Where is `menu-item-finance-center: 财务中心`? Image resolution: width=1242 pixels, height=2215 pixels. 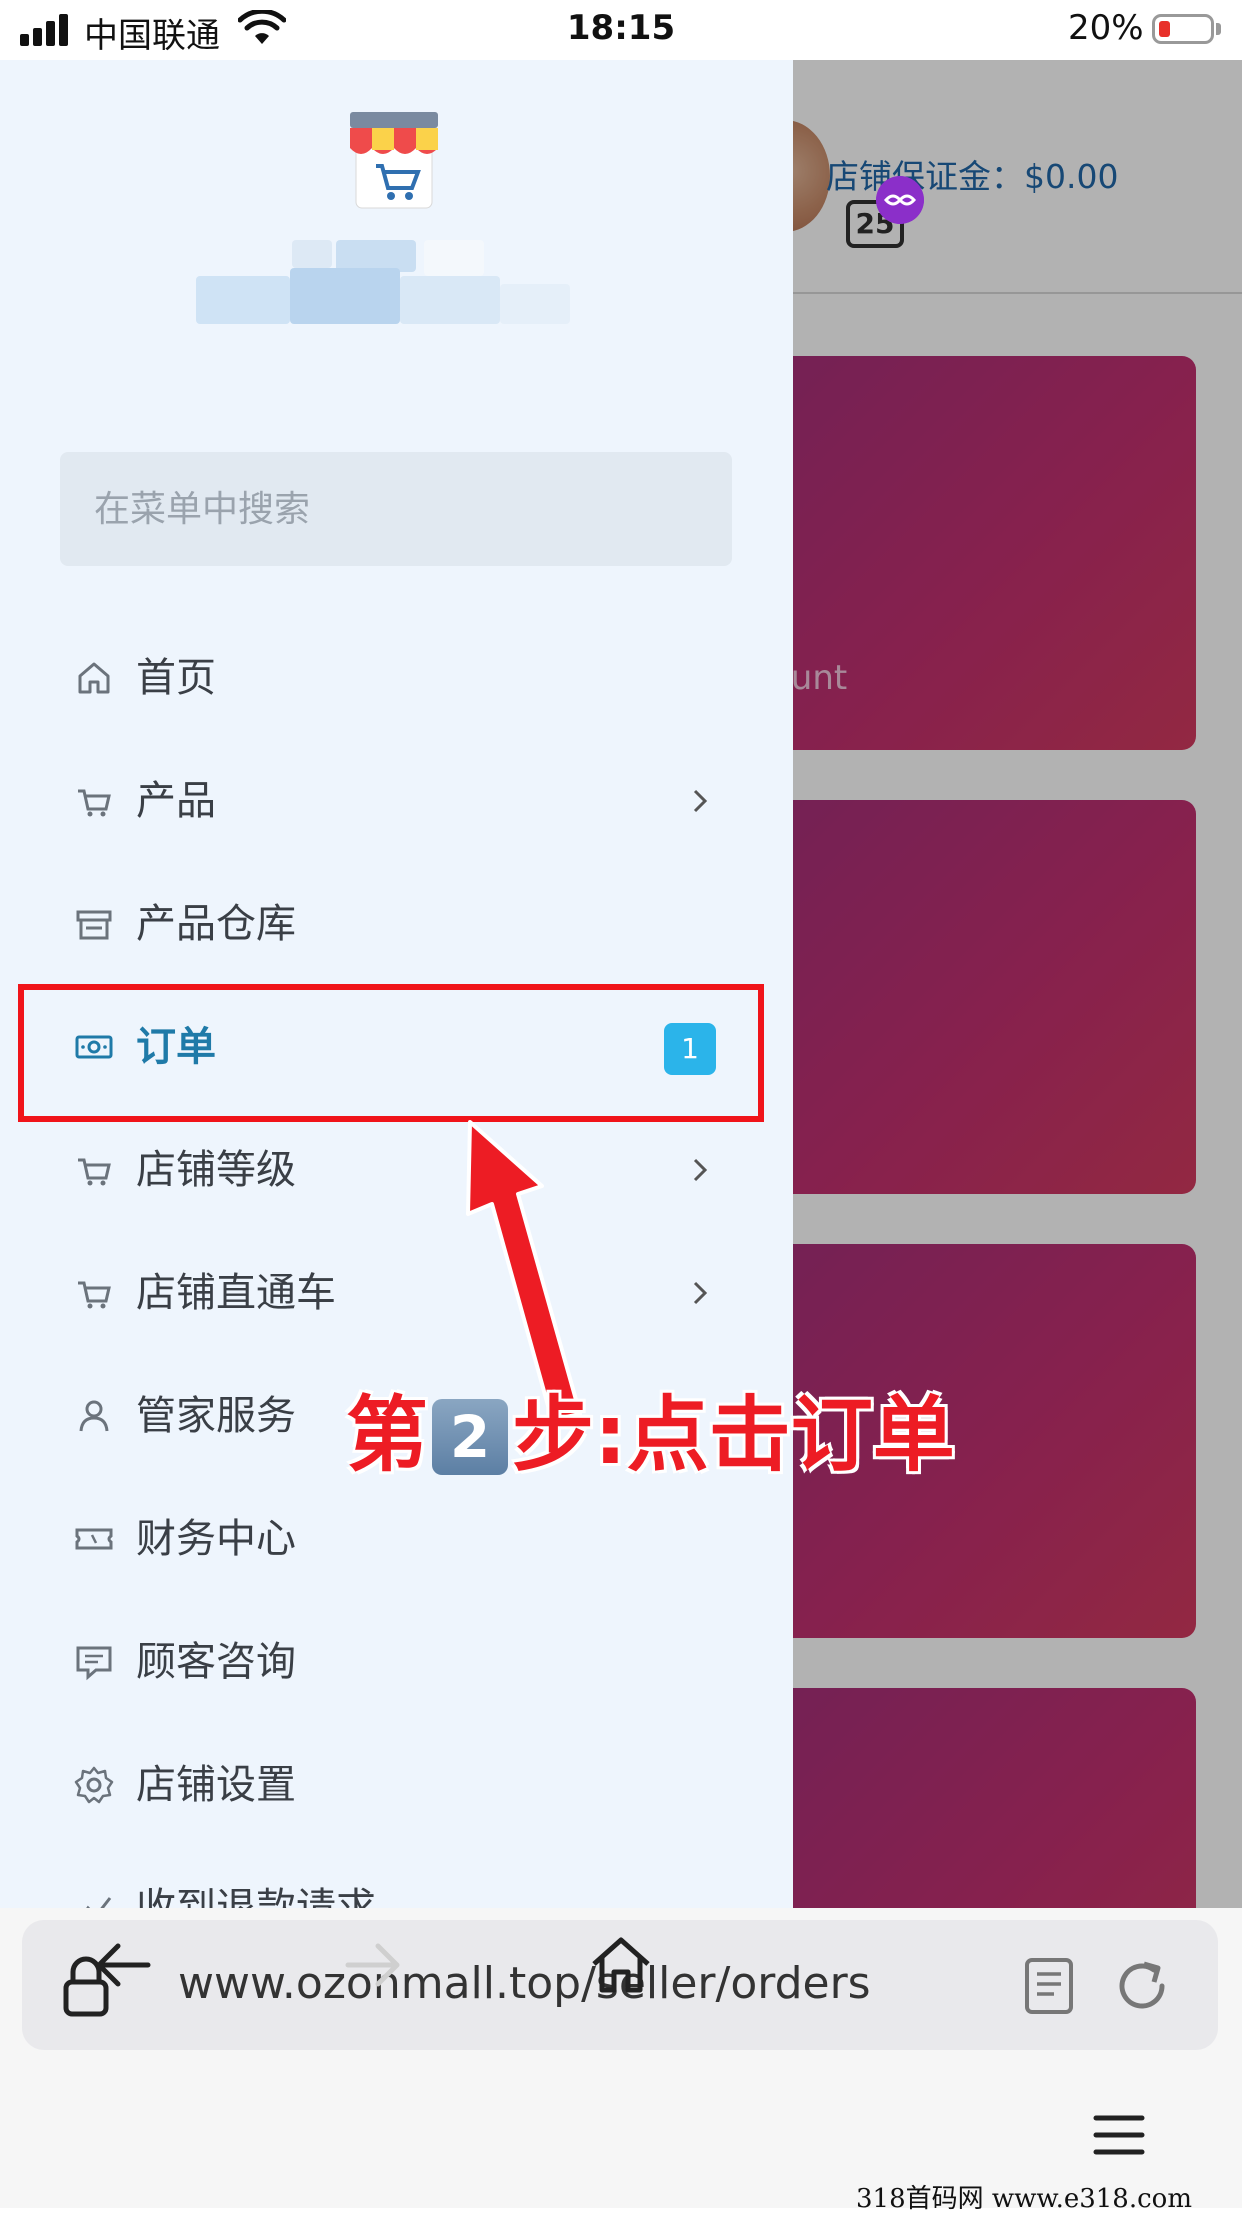 menu-item-finance-center: 财务中心 is located at coordinates (396, 1538).